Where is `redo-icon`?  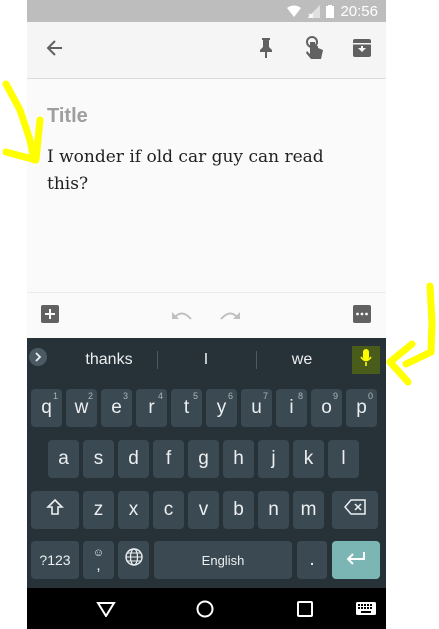
redo-icon is located at coordinates (230, 317).